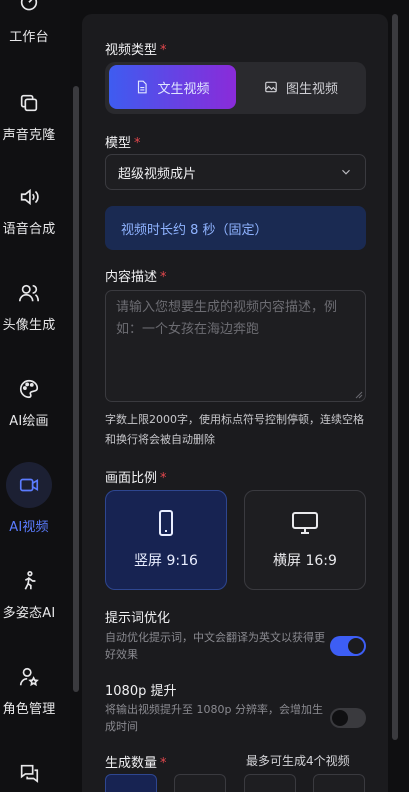 This screenshot has height=792, width=409. I want to click on panel-scrollbar, so click(395, 377).